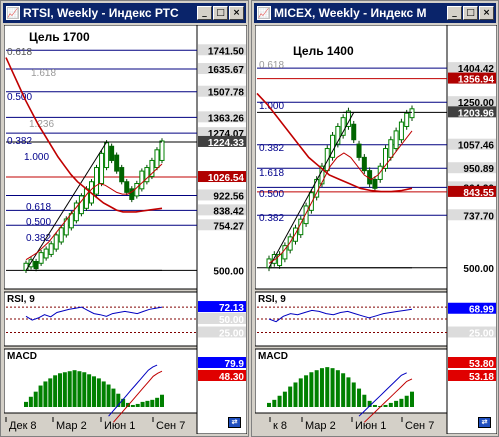 This screenshot has width=499, height=437. What do you see at coordinates (231, 320) in the screenshot?
I see `rsi-value: 50.00` at bounding box center [231, 320].